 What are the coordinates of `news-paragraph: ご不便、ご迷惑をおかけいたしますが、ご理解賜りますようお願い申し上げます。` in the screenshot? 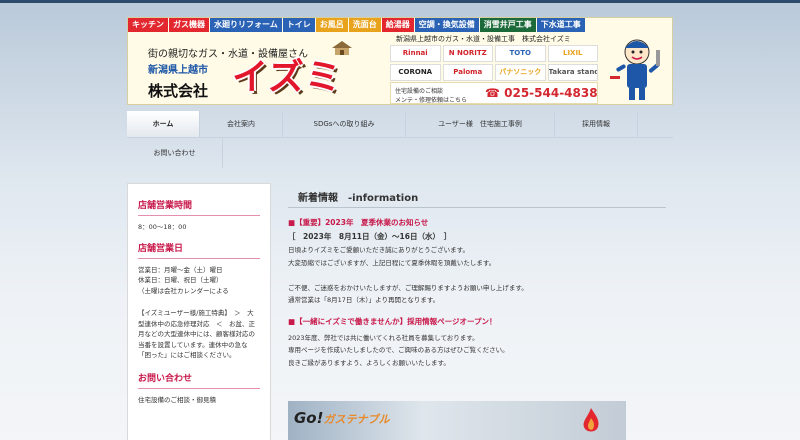 It's located at (408, 287).